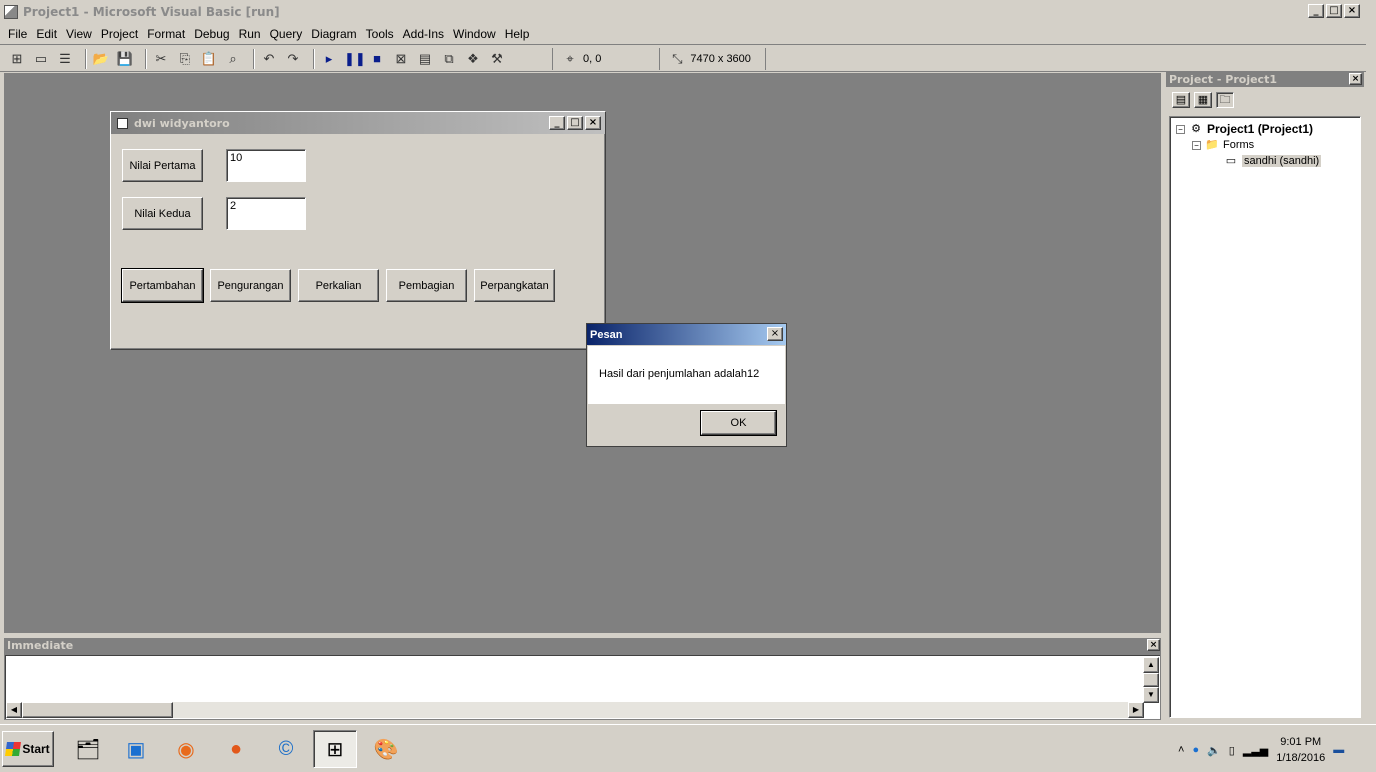 The image size is (1376, 772). What do you see at coordinates (101, 59) in the screenshot?
I see `open-project-icon: 📂` at bounding box center [101, 59].